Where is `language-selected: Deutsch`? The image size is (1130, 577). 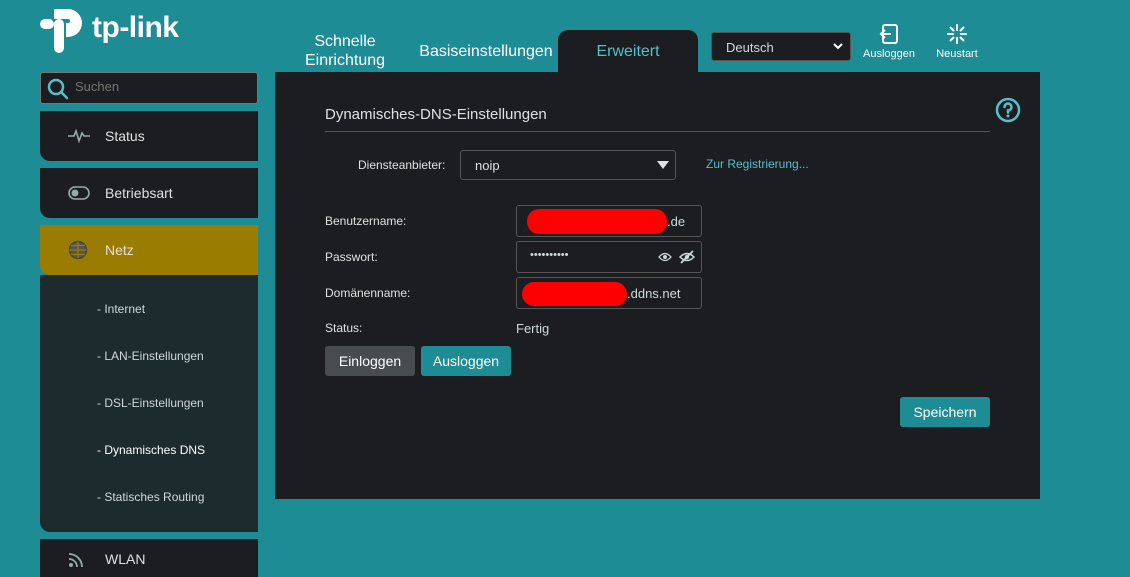 language-selected: Deutsch is located at coordinates (750, 47).